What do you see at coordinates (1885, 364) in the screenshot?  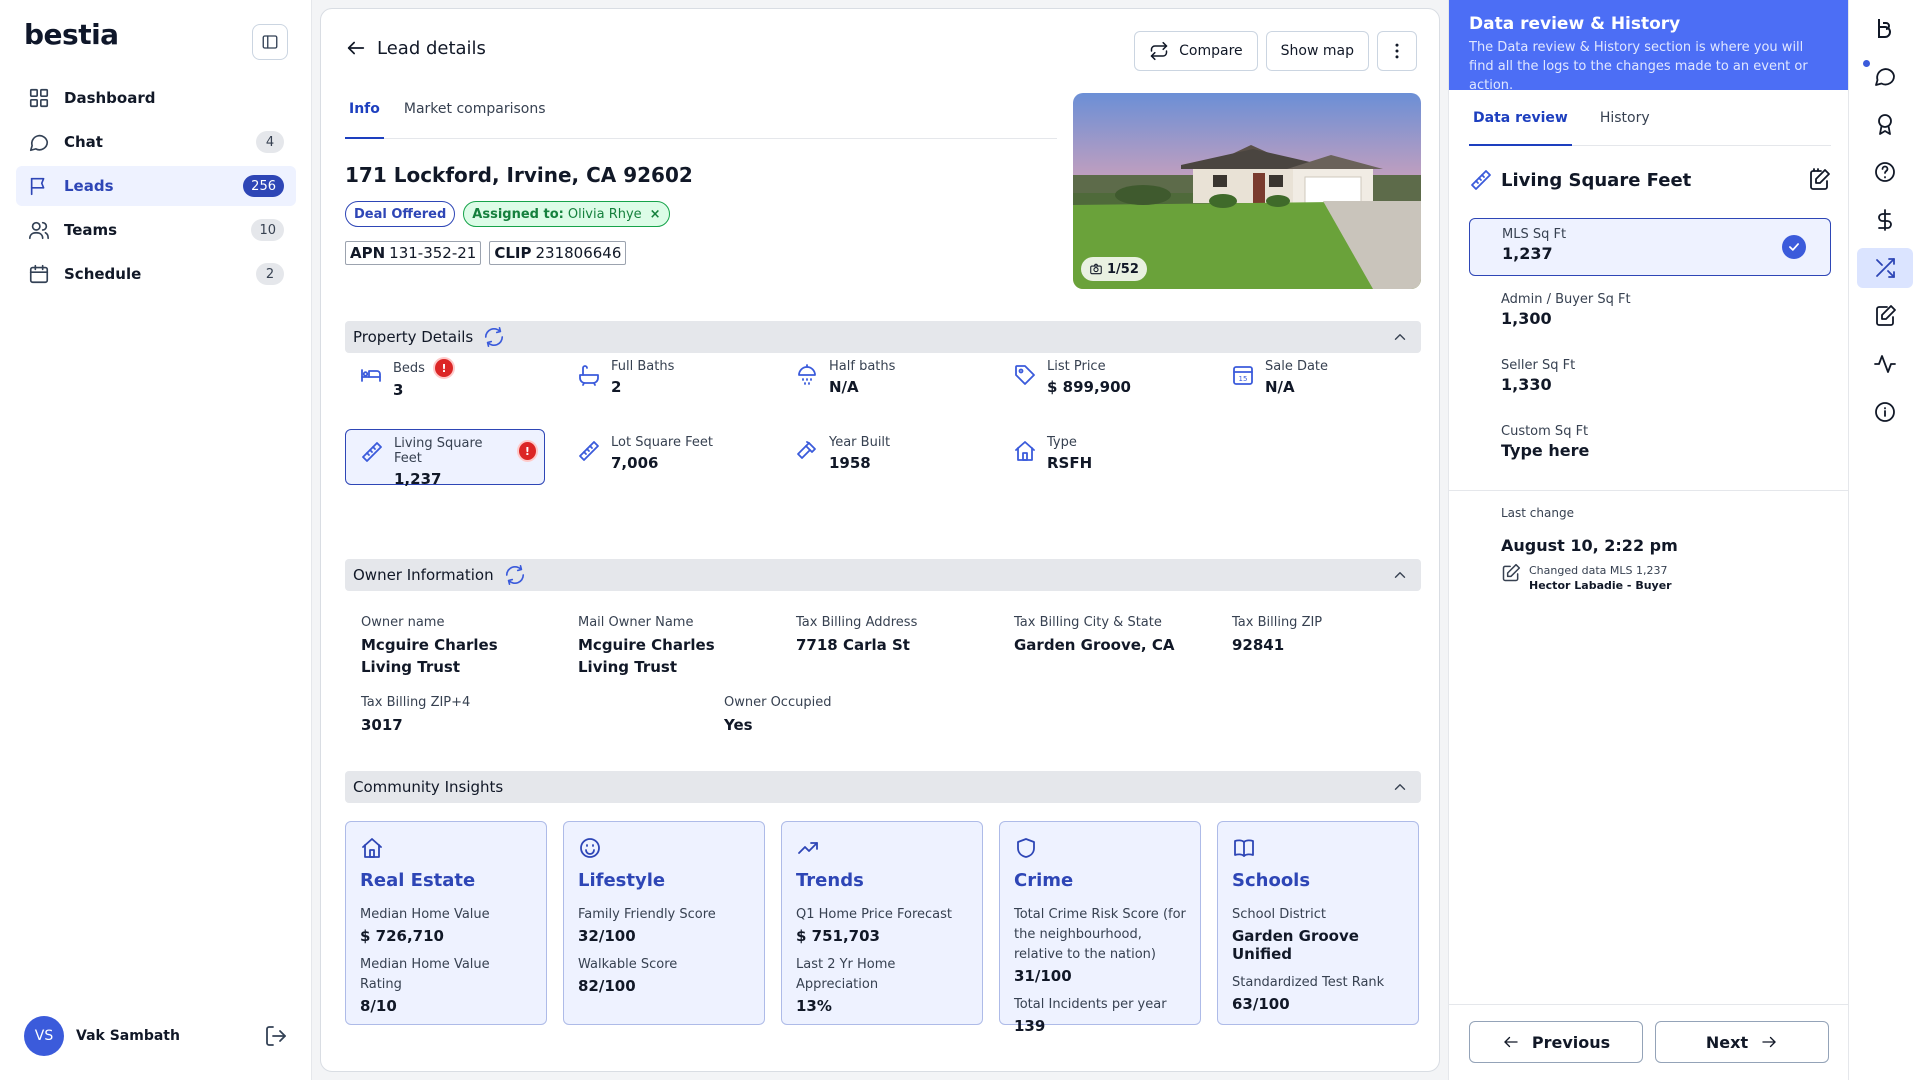 I see `rail-activity-button` at bounding box center [1885, 364].